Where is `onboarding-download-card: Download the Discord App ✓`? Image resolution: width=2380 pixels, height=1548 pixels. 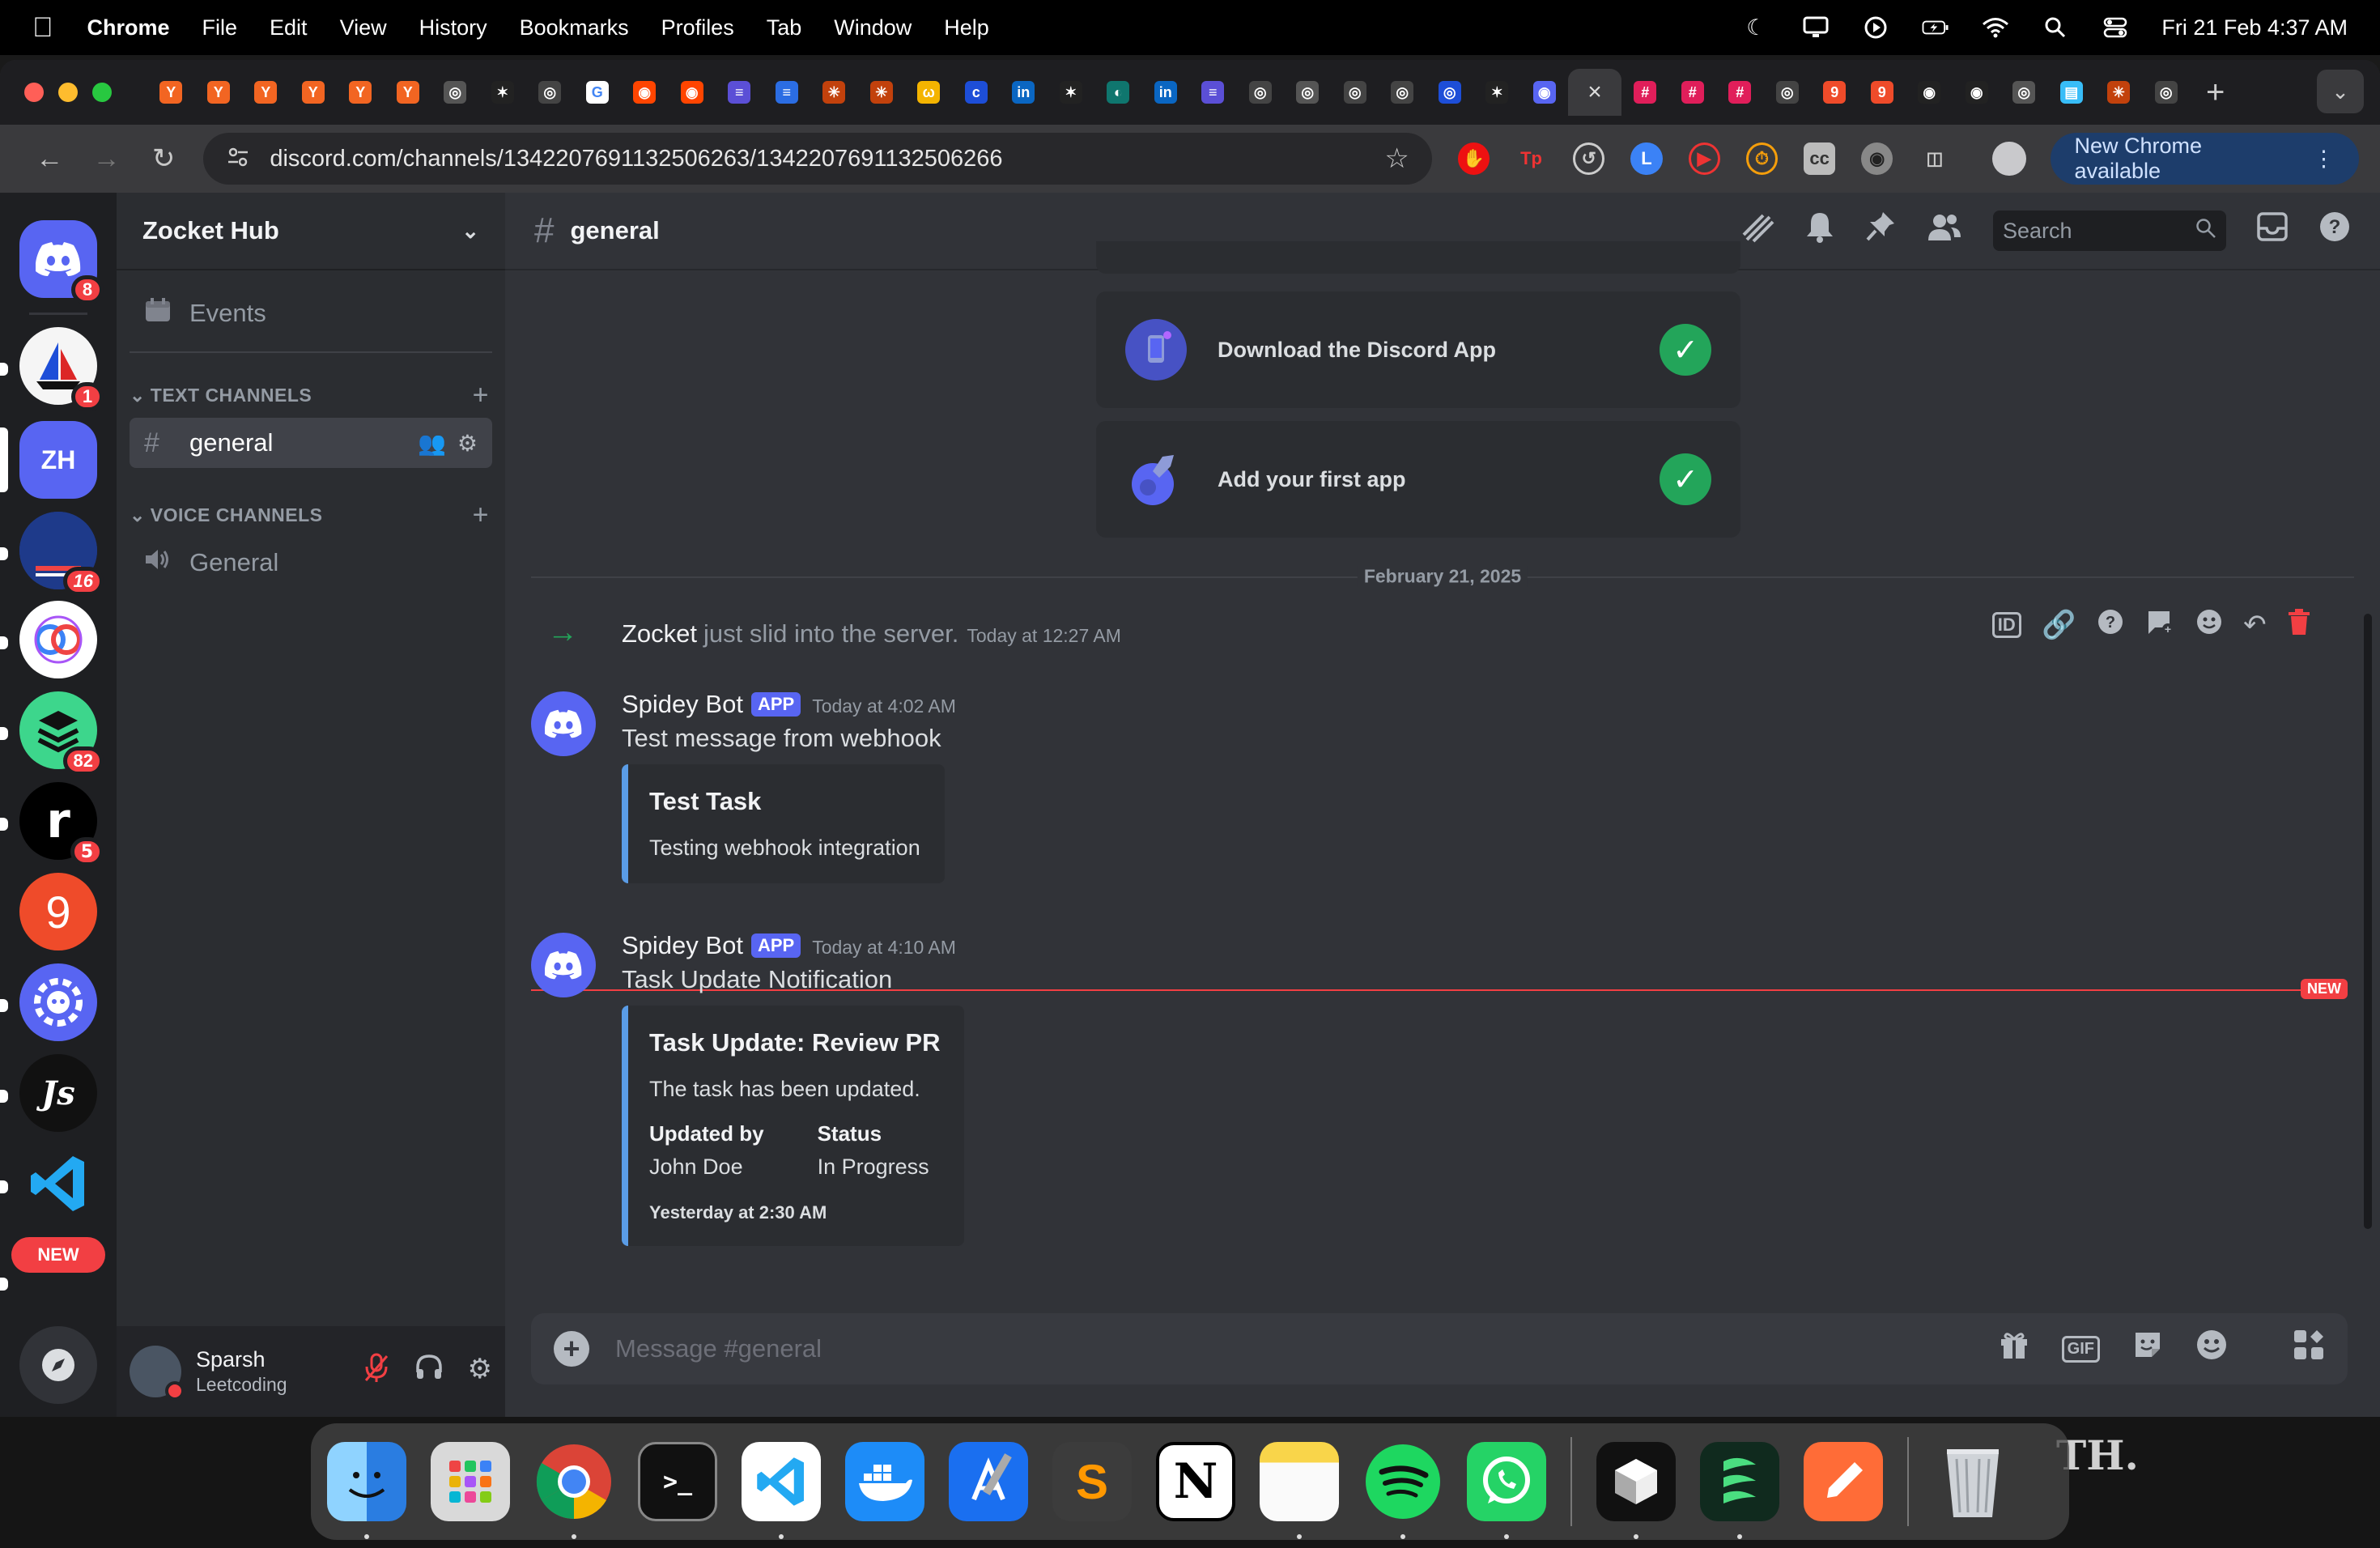 onboarding-download-card: Download the Discord App ✓ is located at coordinates (1418, 349).